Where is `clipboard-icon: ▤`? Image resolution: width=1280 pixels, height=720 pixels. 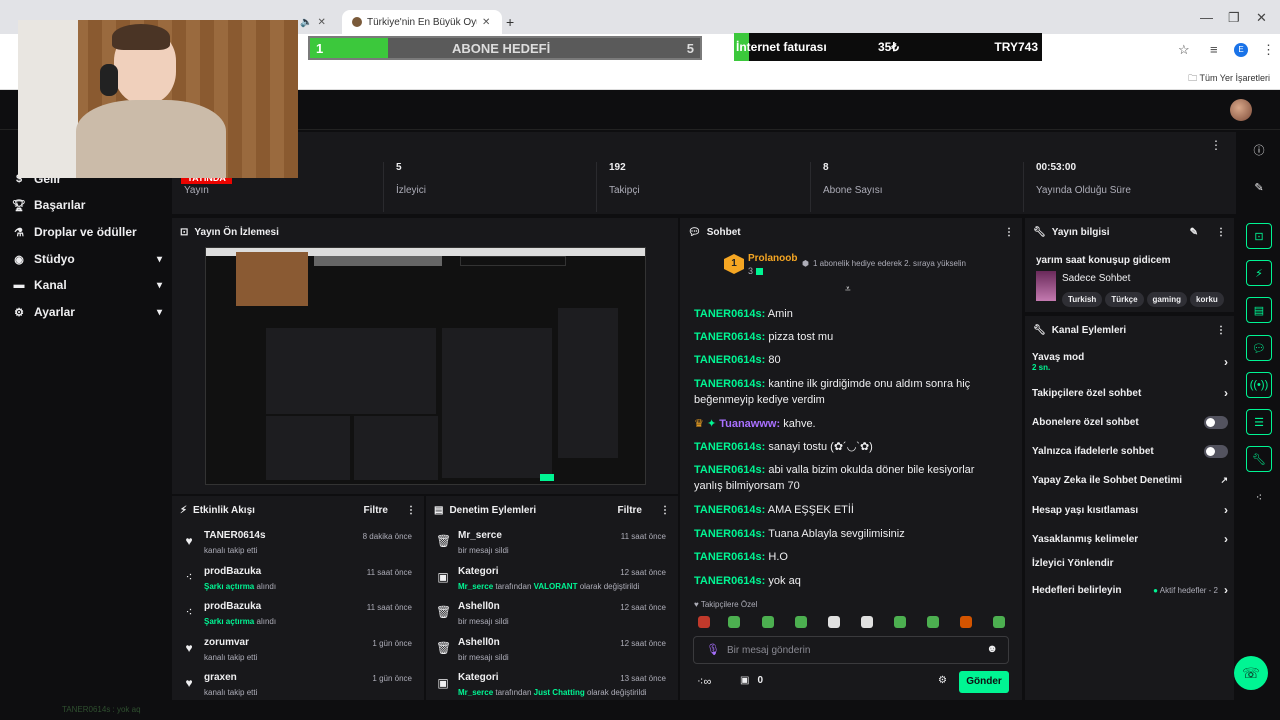
clipboard-icon: ▤ is located at coordinates (1259, 310).